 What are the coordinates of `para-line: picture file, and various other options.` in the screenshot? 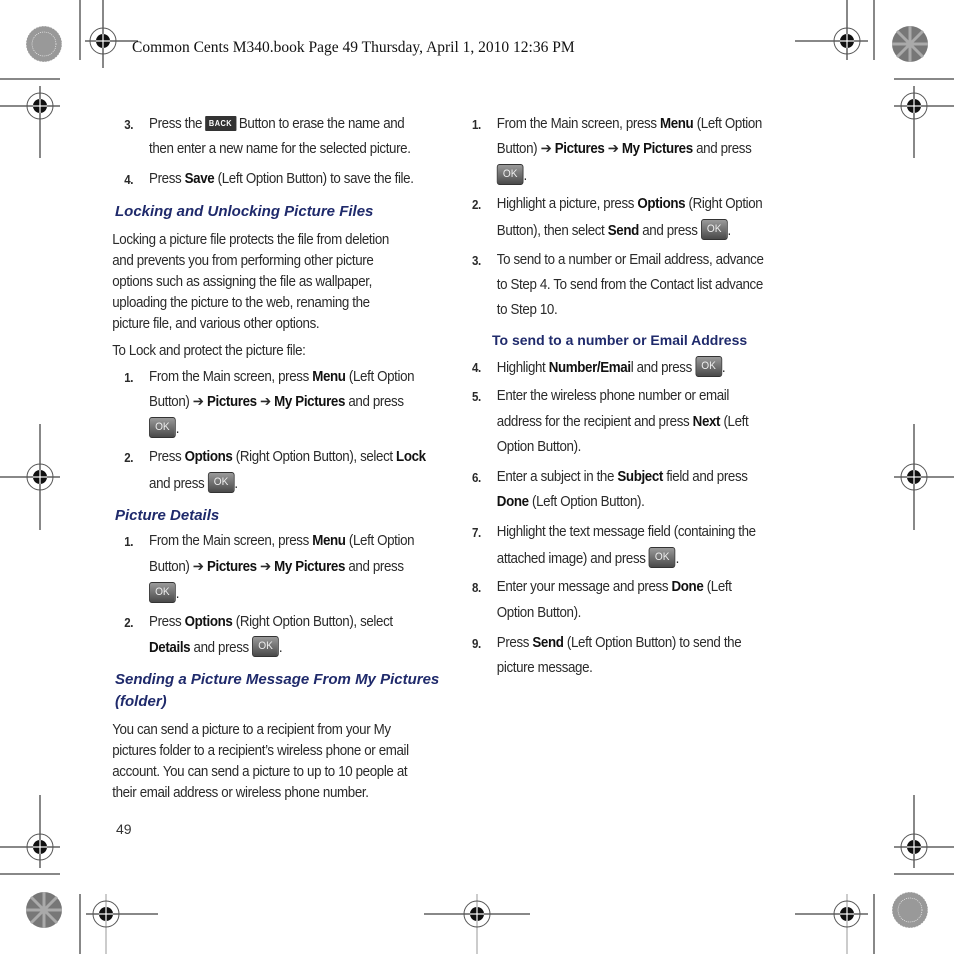 It's located at (216, 324).